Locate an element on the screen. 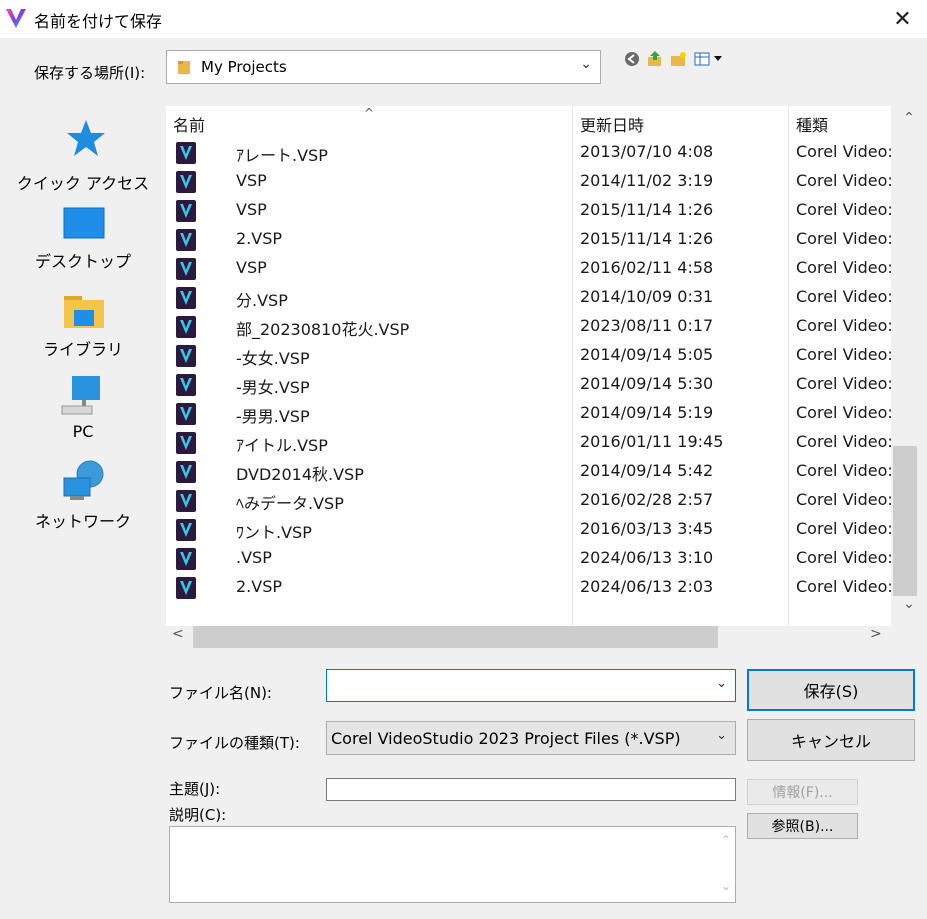  file-name: ｱイトル.VSP is located at coordinates (282, 445).